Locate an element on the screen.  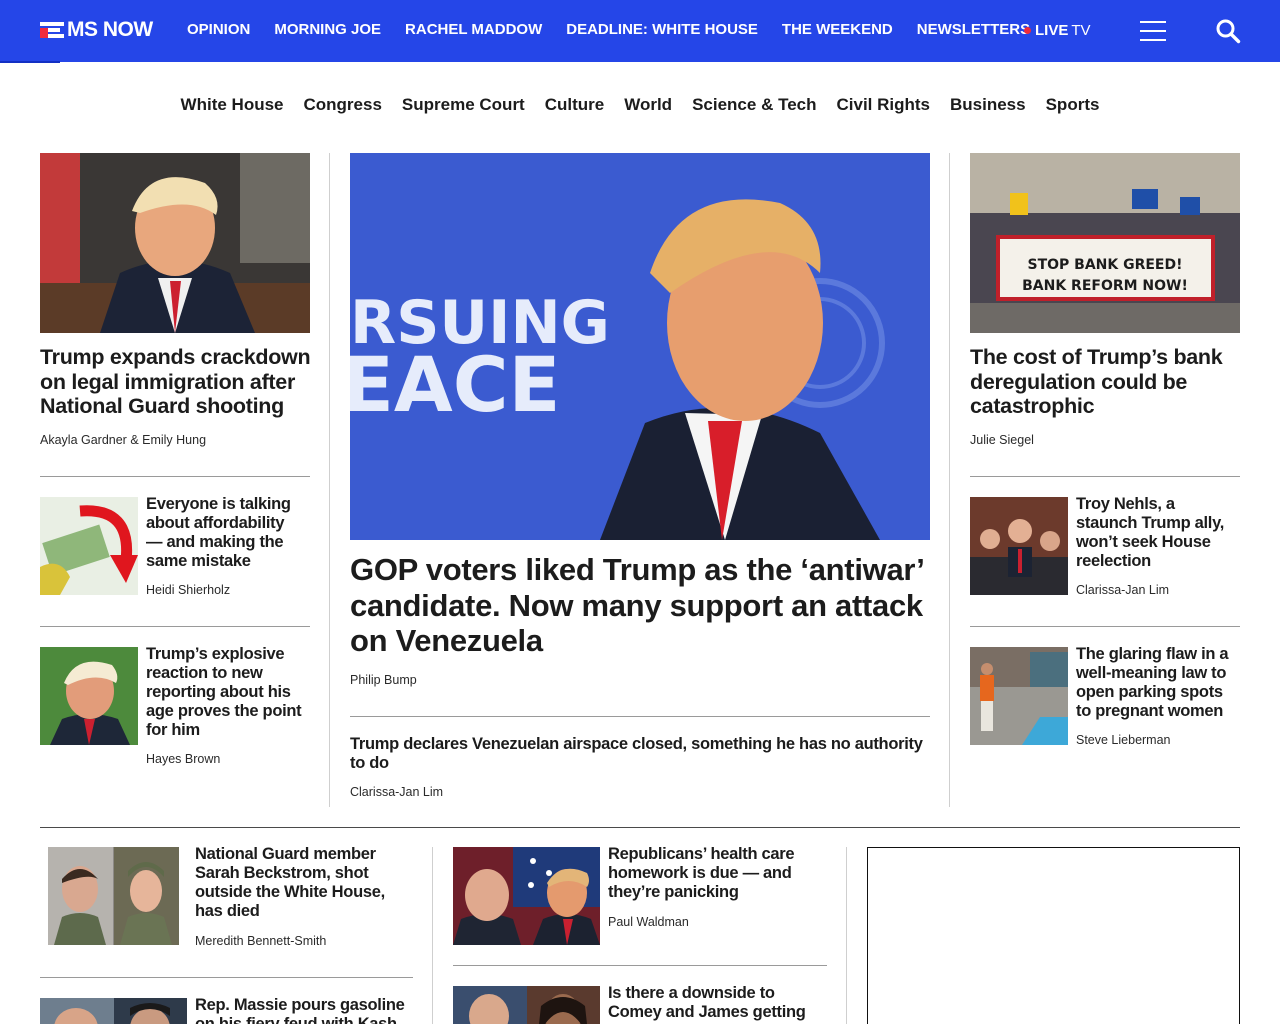
hero-byline: Philip Bump is located at coordinates (383, 680).